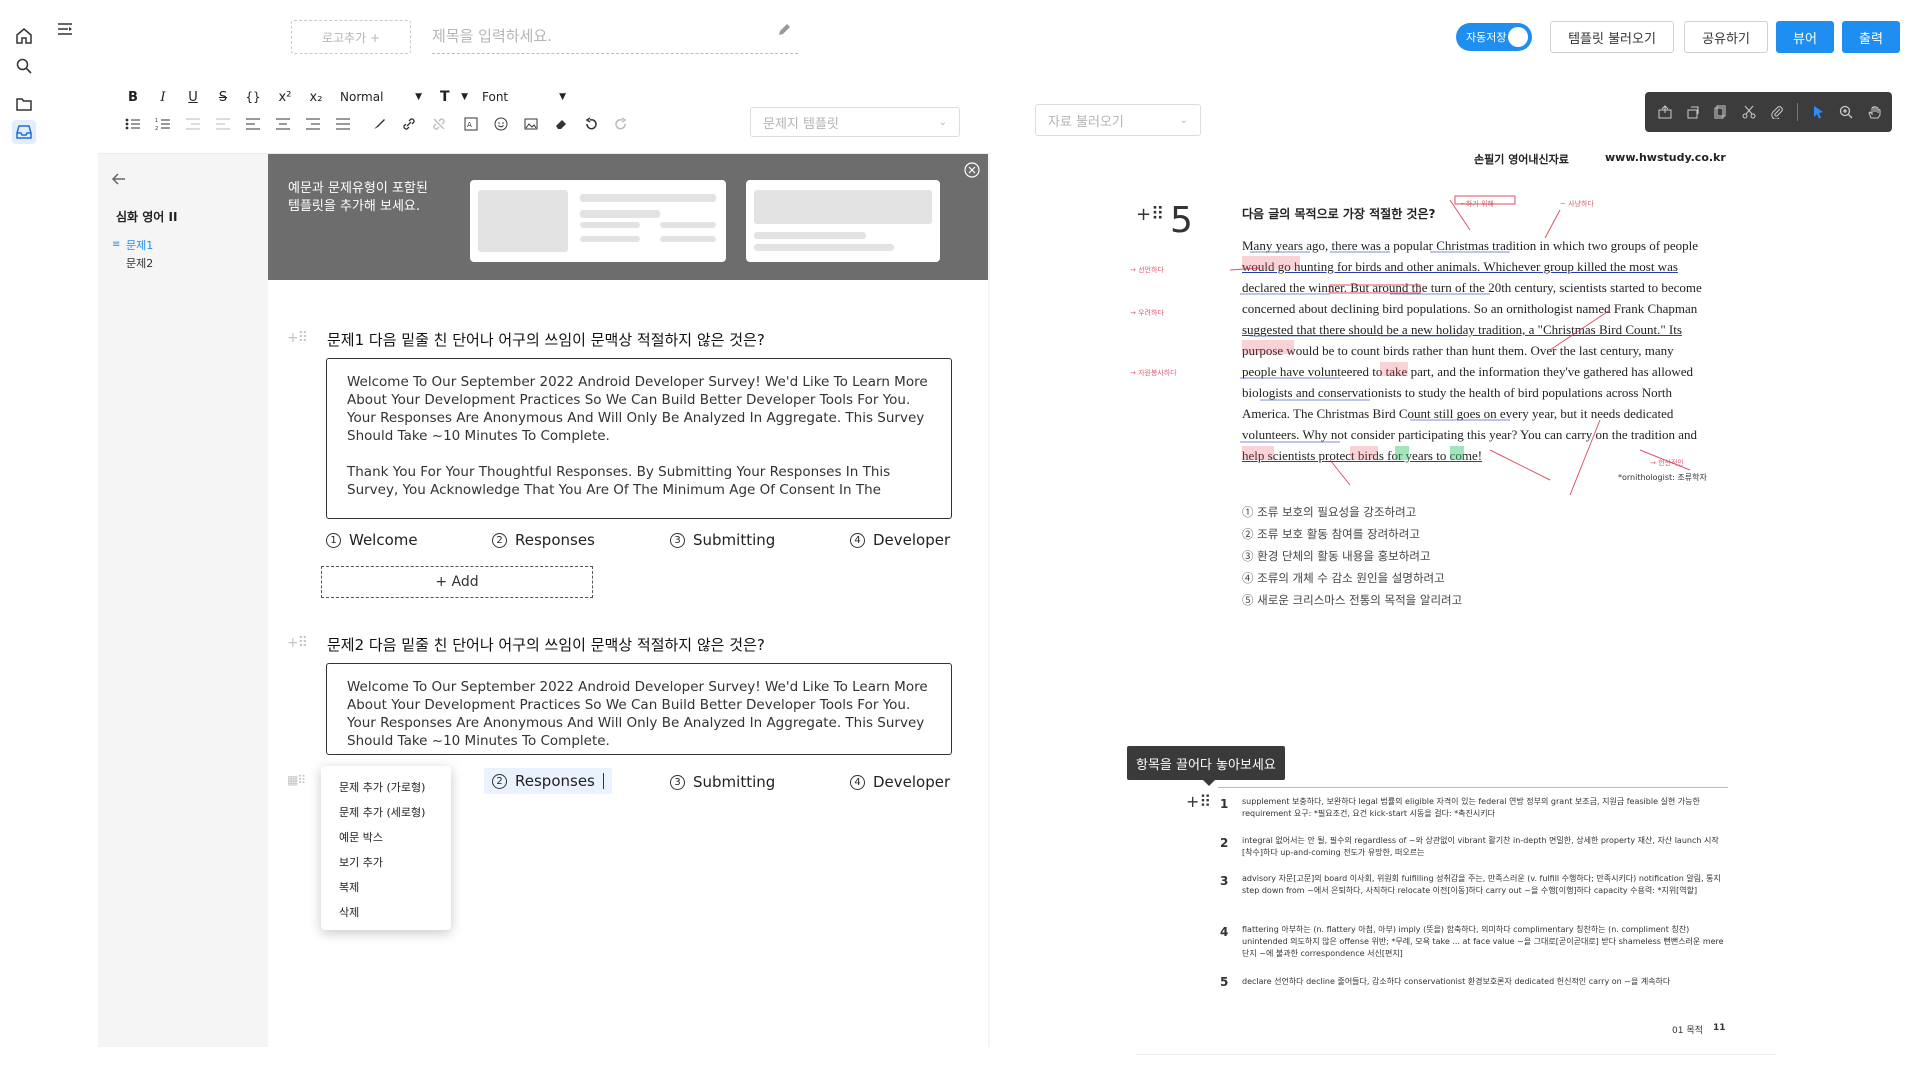 This screenshot has height=1080, width=1920. What do you see at coordinates (471, 124) in the screenshot?
I see `text-box-icon: A` at bounding box center [471, 124].